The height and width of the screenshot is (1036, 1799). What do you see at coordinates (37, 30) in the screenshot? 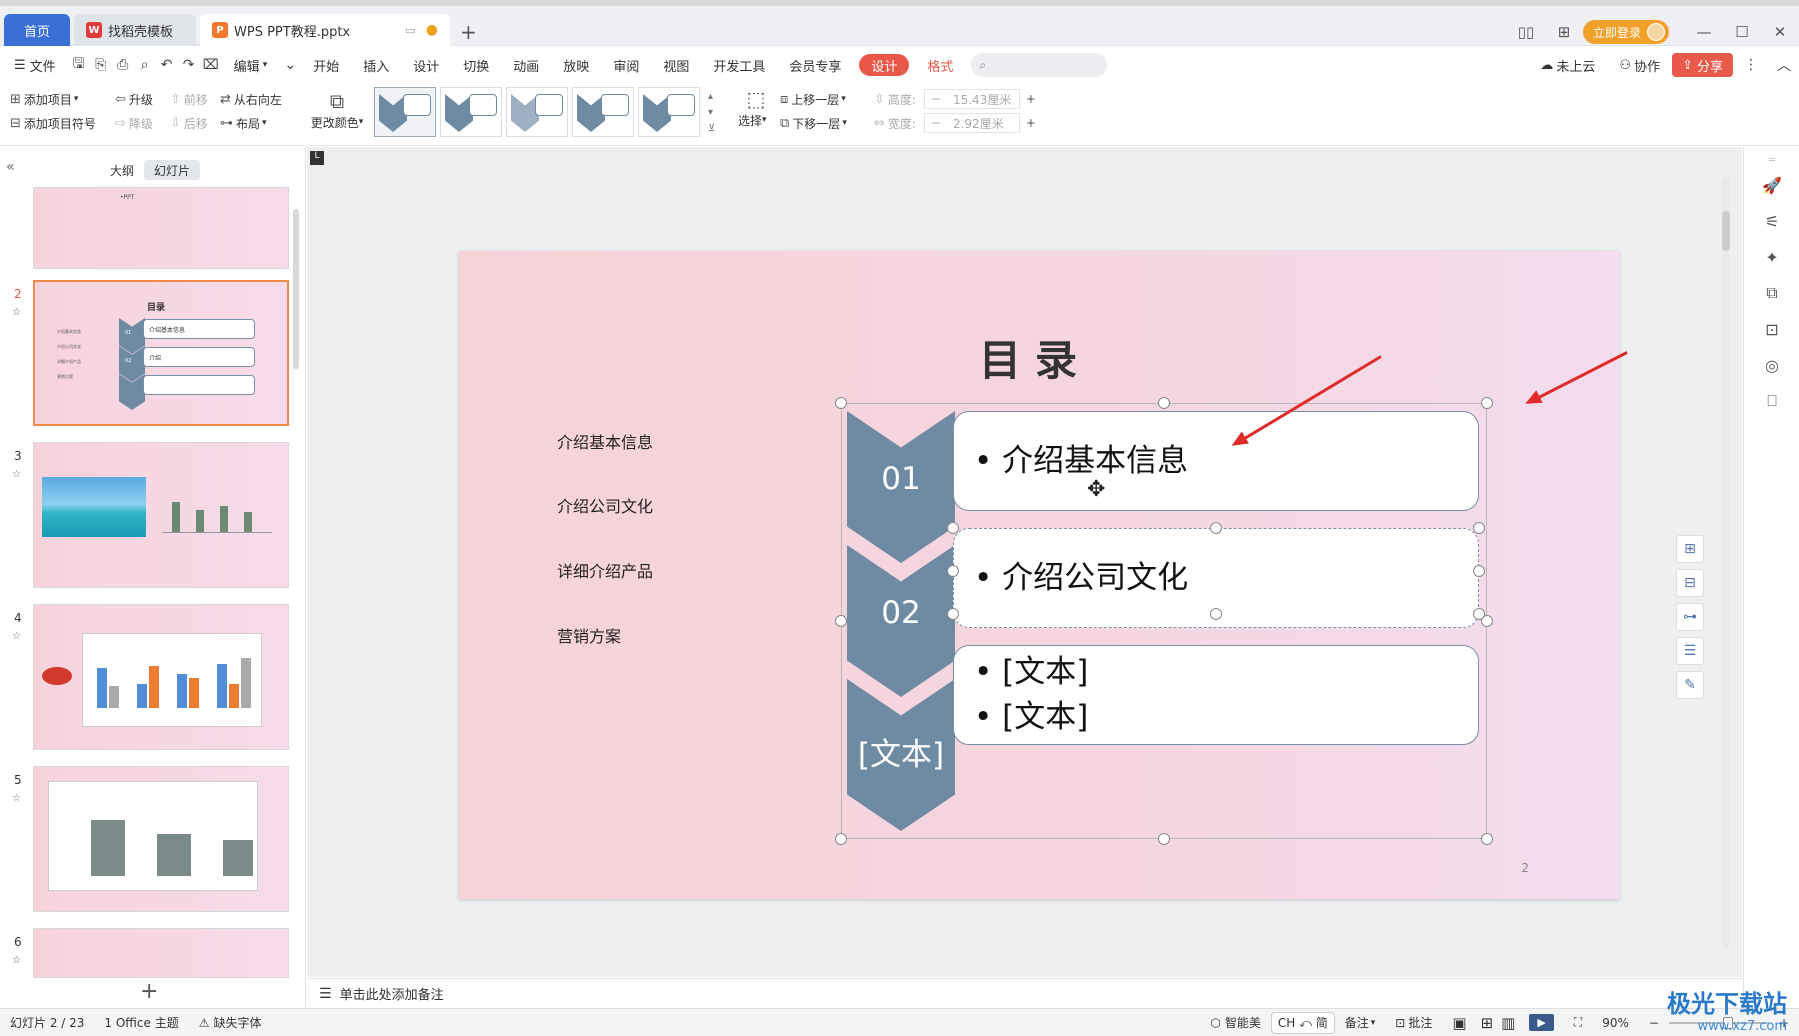
I see `tab-home: 首页` at bounding box center [37, 30].